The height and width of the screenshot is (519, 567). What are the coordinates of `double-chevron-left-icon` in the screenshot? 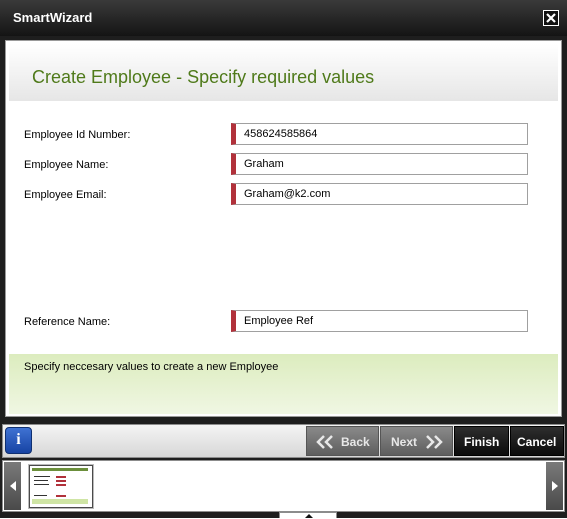 It's located at (324, 442).